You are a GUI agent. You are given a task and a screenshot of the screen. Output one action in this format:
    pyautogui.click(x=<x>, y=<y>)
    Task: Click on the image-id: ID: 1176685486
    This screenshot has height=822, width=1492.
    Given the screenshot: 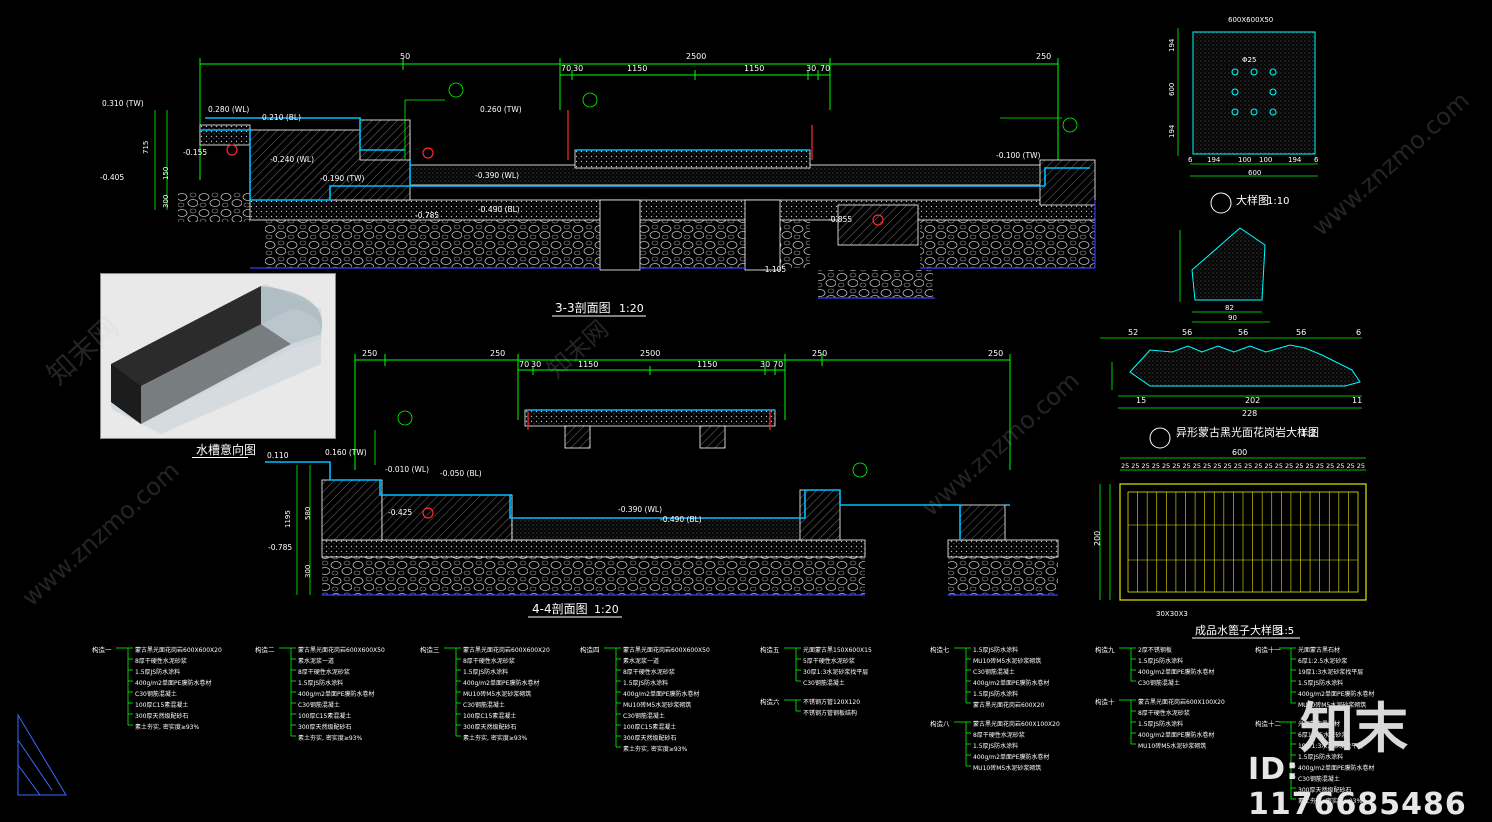 What is the action you would take?
    pyautogui.click(x=1357, y=787)
    